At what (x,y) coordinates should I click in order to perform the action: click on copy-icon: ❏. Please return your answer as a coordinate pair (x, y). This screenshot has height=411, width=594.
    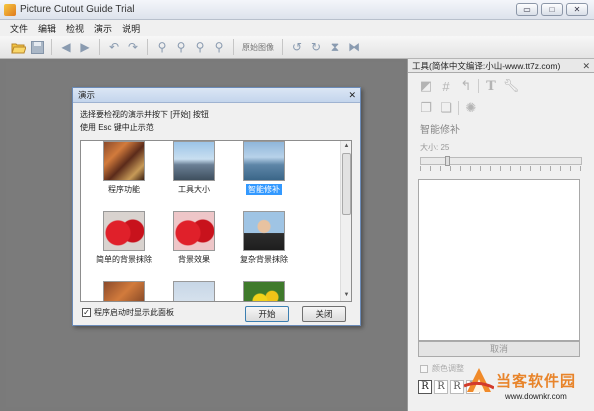
    Looking at the image, I should click on (446, 108).